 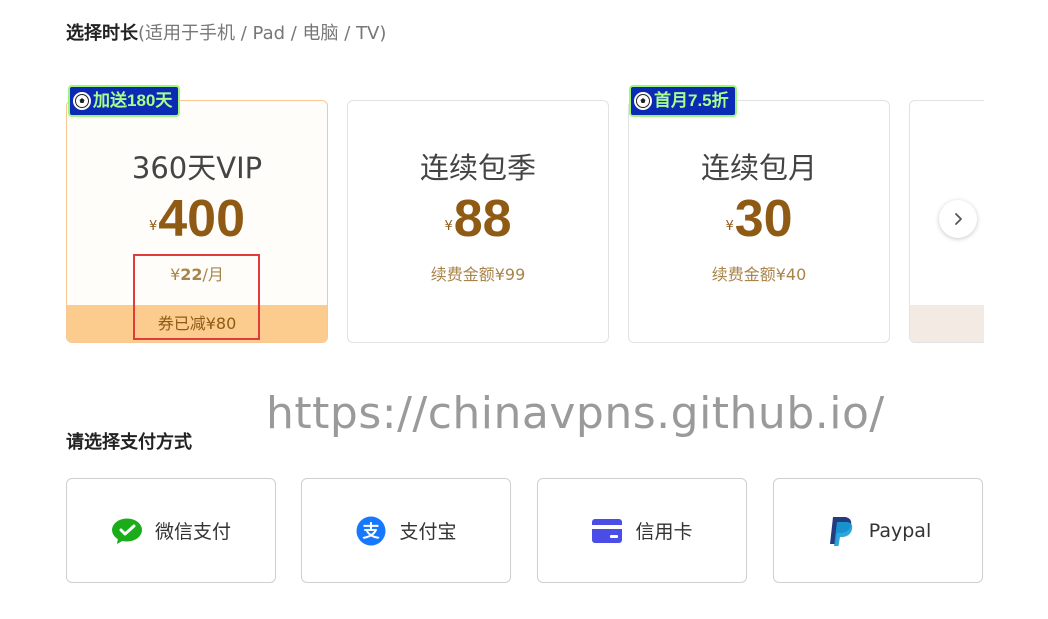 I want to click on payment-label: 信用卡, so click(x=664, y=532).